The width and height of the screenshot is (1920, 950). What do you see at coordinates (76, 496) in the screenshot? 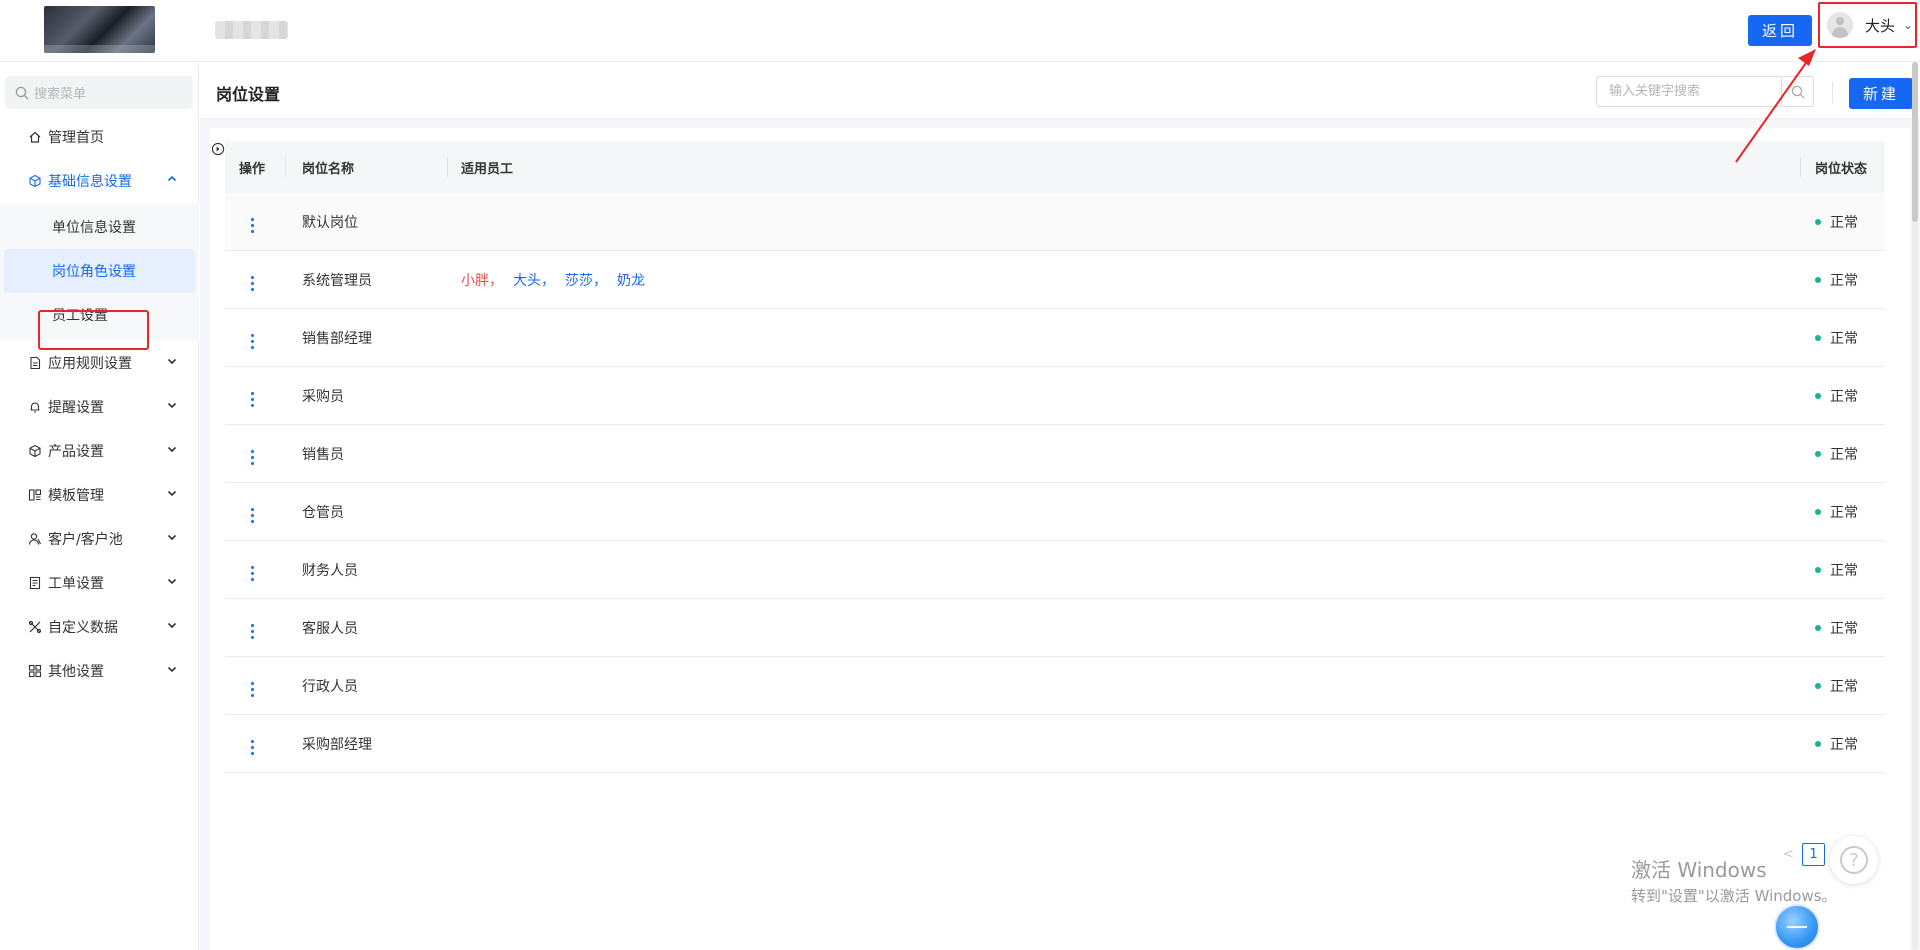
I see `sidebar-item-label: 模板管理` at bounding box center [76, 496].